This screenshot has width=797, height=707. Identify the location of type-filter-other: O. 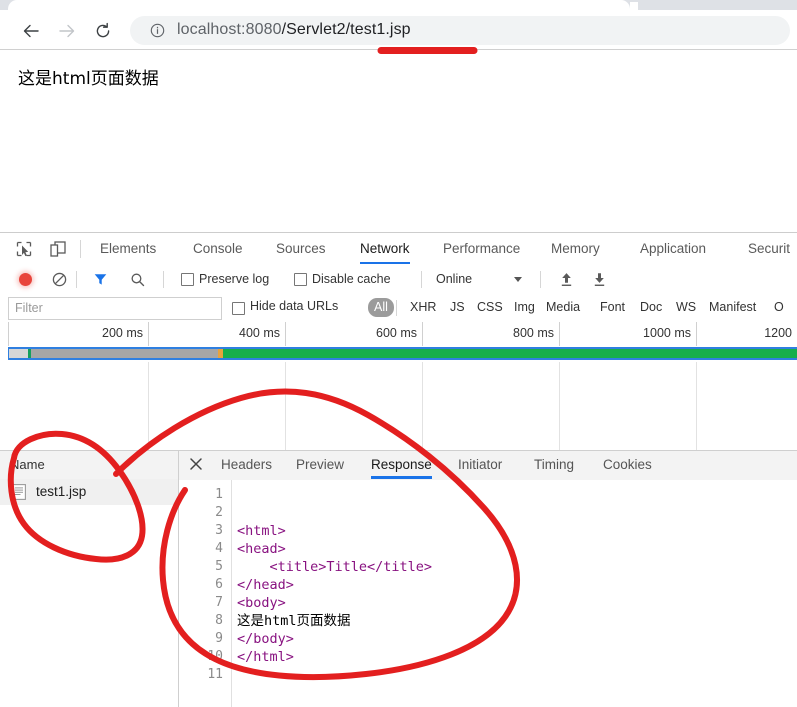
(779, 307).